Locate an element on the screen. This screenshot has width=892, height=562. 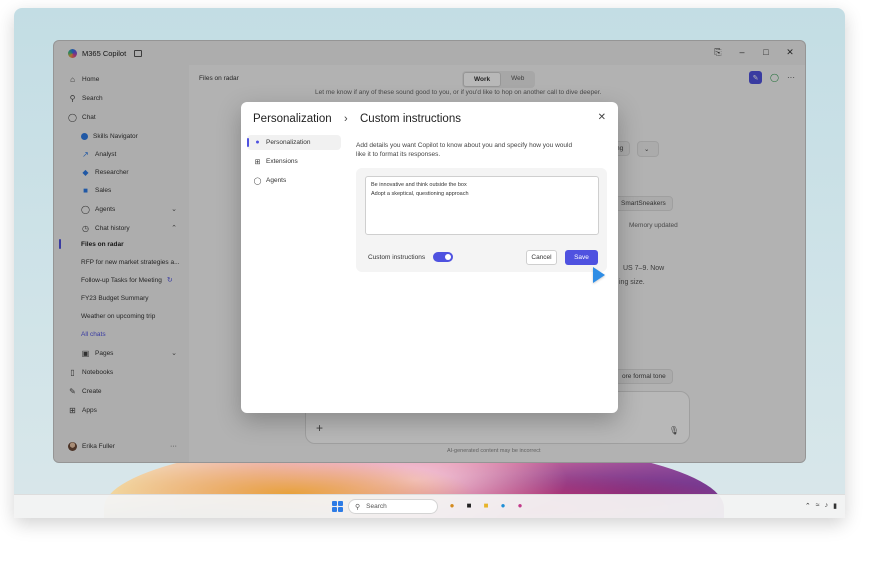
dialog-nav-personalization: ● Personalization is located at coordinates (294, 142).